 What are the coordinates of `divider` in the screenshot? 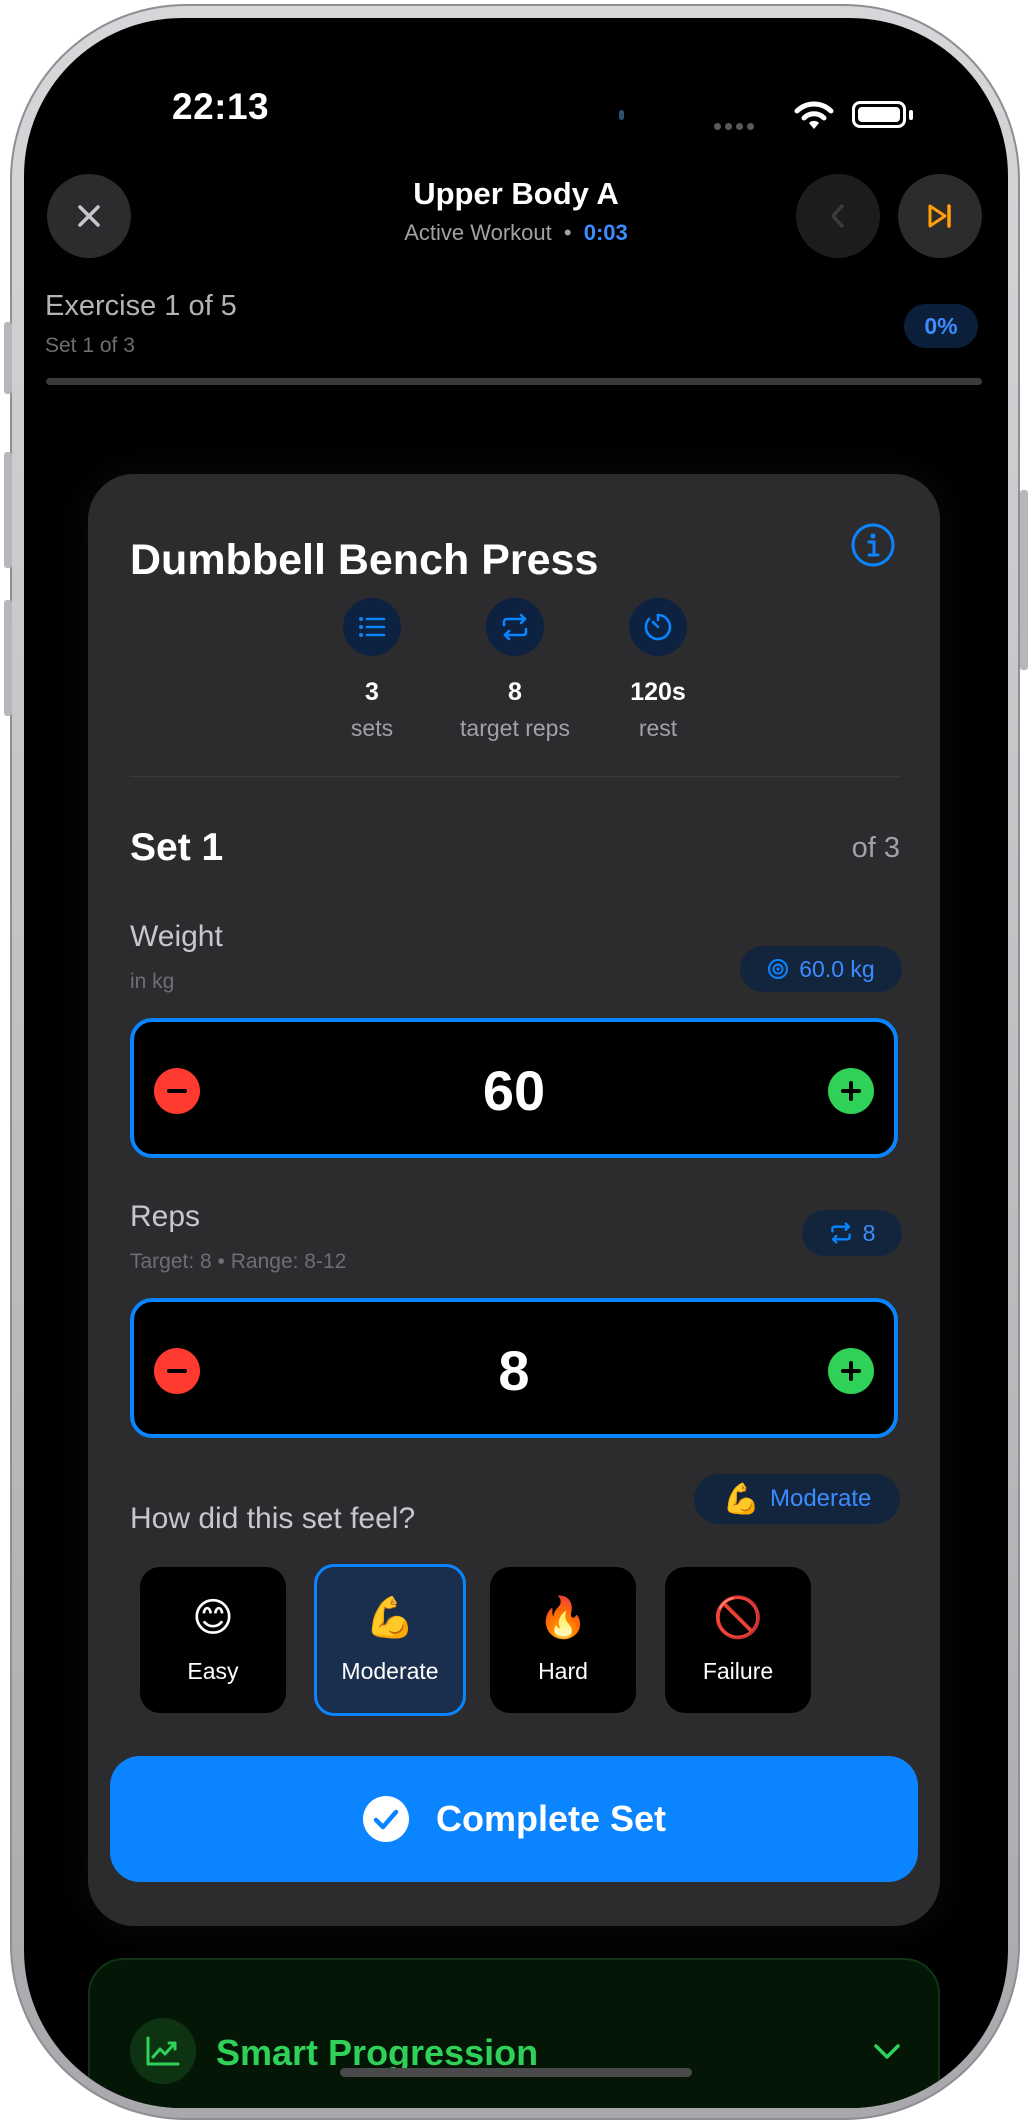 It's located at (515, 776).